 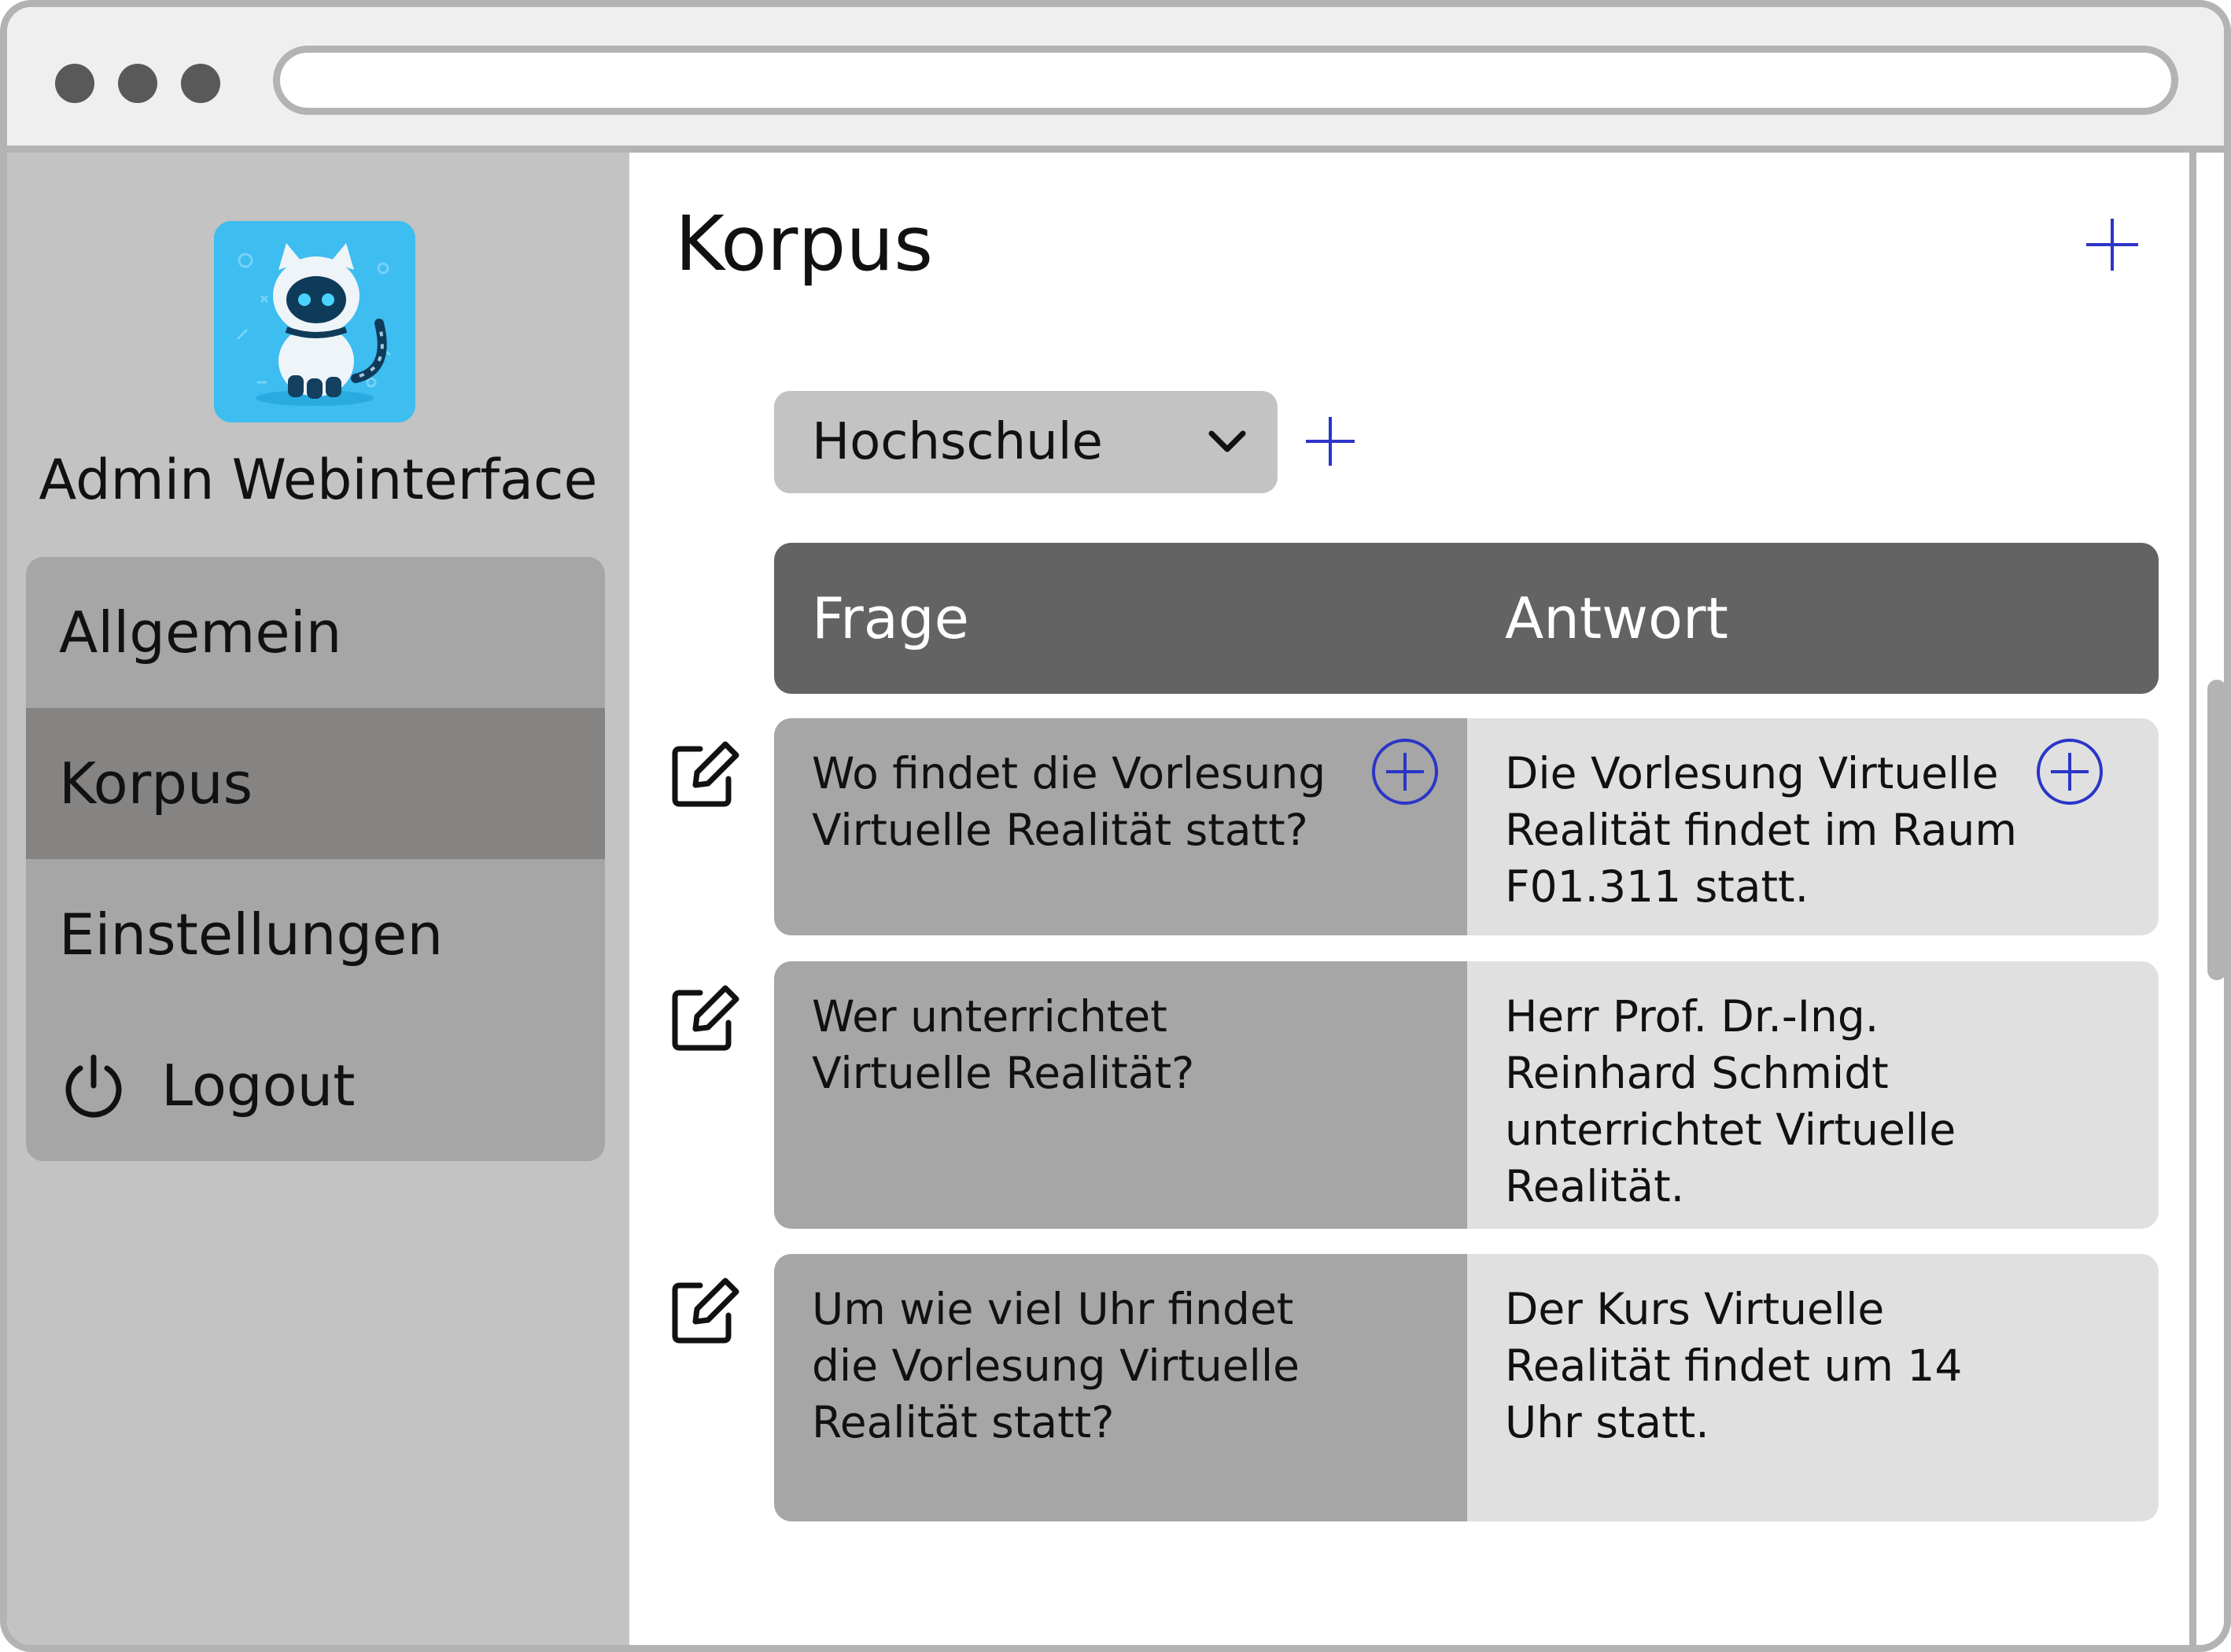 What do you see at coordinates (156, 783) in the screenshot?
I see `sidebar-item-label: Korpus` at bounding box center [156, 783].